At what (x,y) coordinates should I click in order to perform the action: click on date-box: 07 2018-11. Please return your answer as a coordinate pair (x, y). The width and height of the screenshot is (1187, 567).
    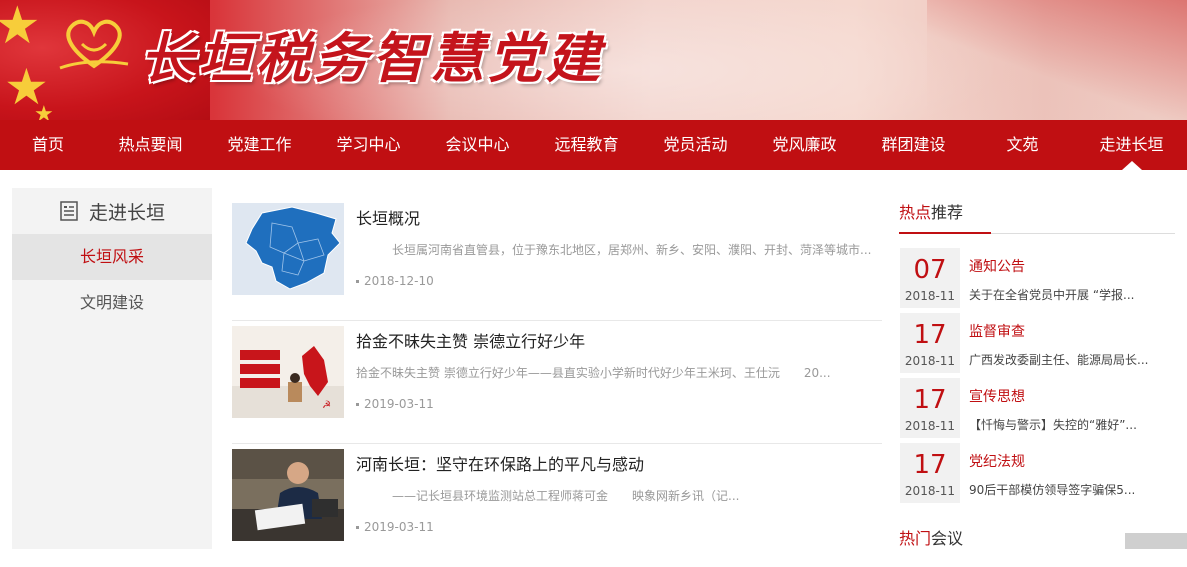
    Looking at the image, I should click on (930, 278).